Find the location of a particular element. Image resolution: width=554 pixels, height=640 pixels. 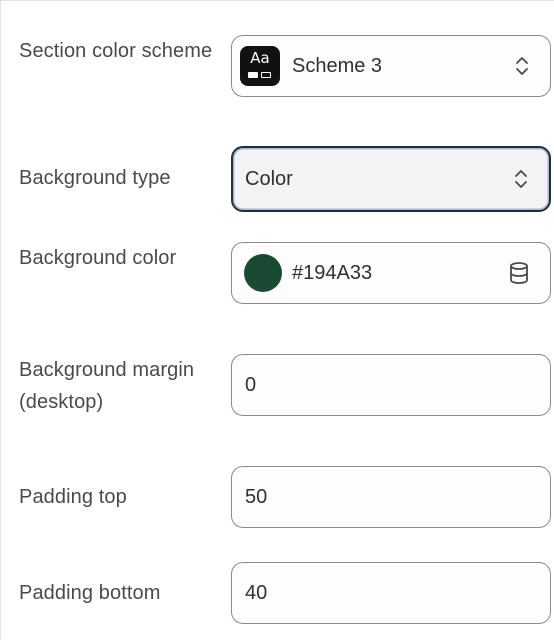

padding-top-label: Padding top is located at coordinates (73, 497).